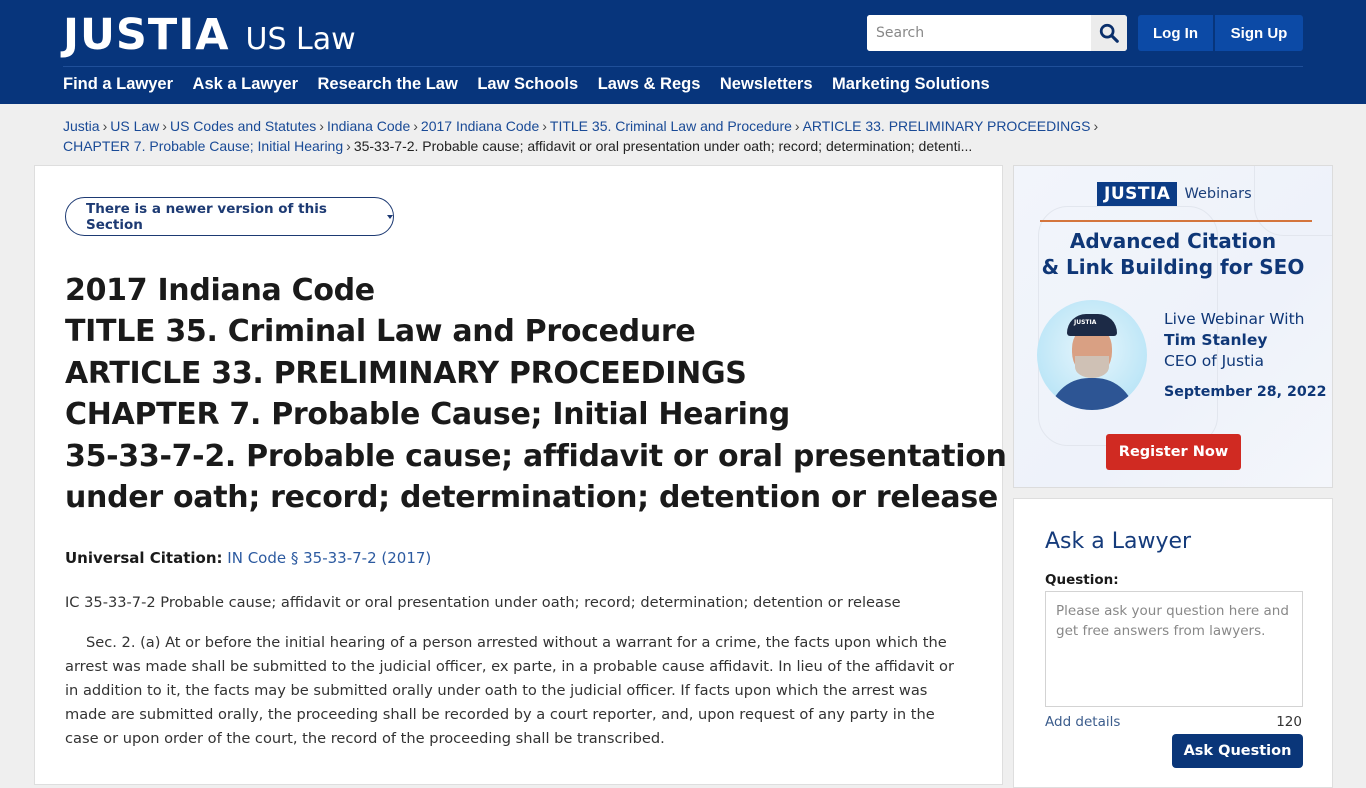 The height and width of the screenshot is (788, 1366). I want to click on search-input, so click(979, 33).